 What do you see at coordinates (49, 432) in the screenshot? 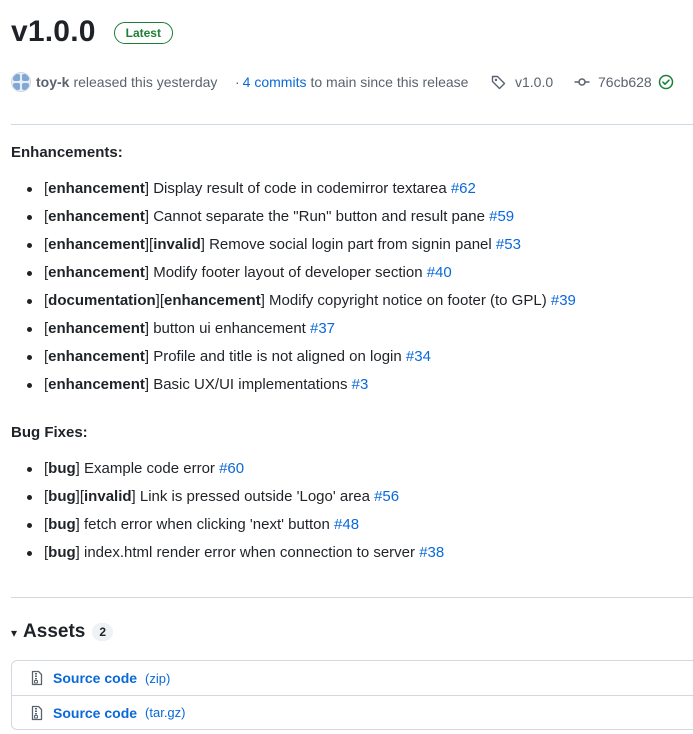
I see `bug-fixes-heading: Bug Fixes:` at bounding box center [49, 432].